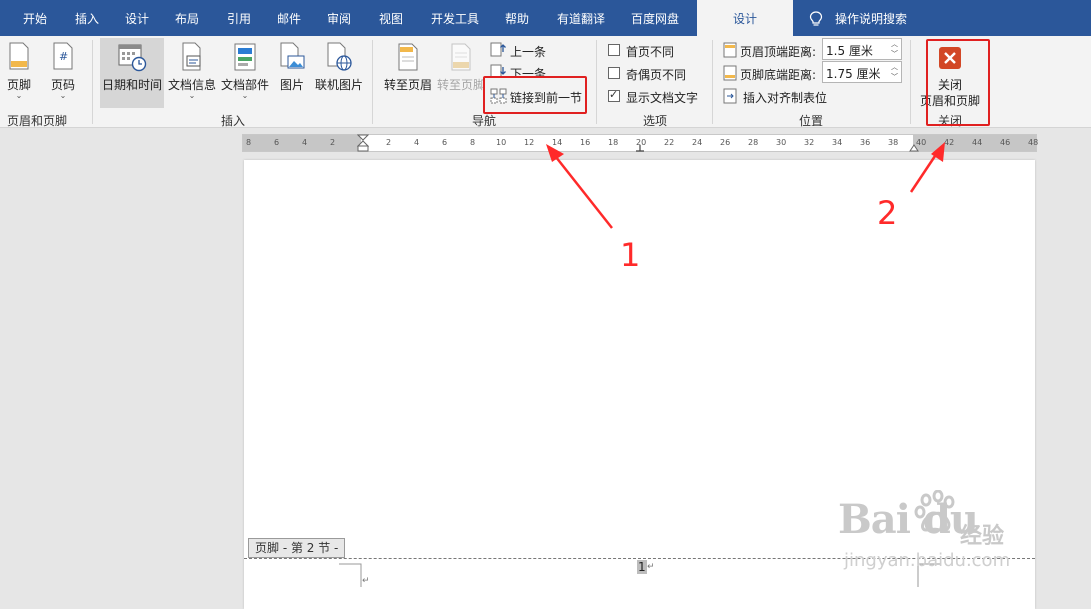 The height and width of the screenshot is (609, 1091). Describe the element at coordinates (232, 121) in the screenshot. I see `group-label-insert: 插入` at that location.